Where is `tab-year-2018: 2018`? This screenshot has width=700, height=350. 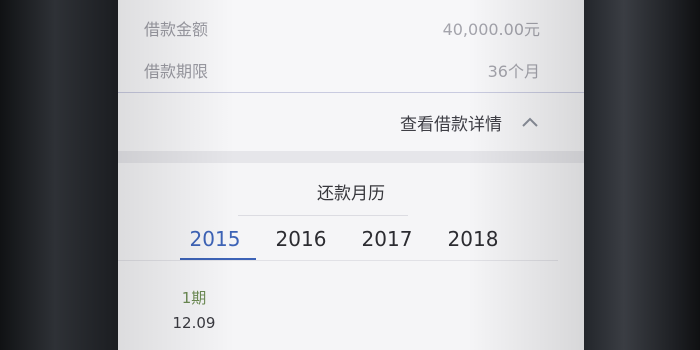
tab-year-2018: 2018 is located at coordinates (473, 239).